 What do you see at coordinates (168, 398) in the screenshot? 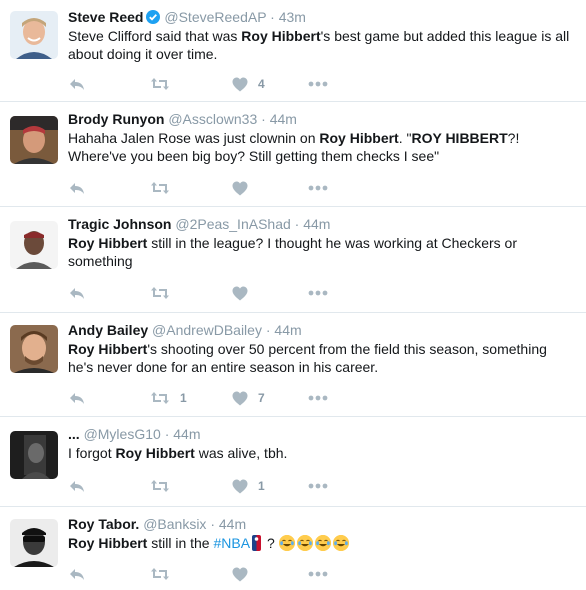
I see `retweet-button: 1` at bounding box center [168, 398].